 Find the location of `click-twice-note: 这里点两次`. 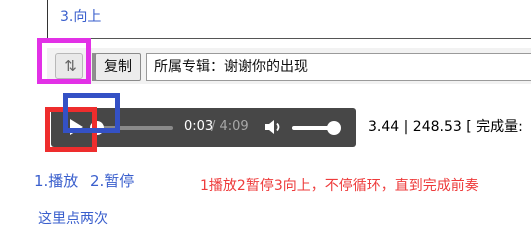

click-twice-note: 这里点两次 is located at coordinates (73, 219).